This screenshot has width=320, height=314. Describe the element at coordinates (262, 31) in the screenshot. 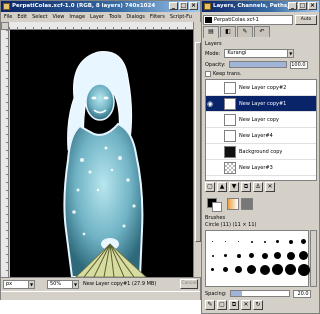

I see `tab-undo: ↶` at that location.